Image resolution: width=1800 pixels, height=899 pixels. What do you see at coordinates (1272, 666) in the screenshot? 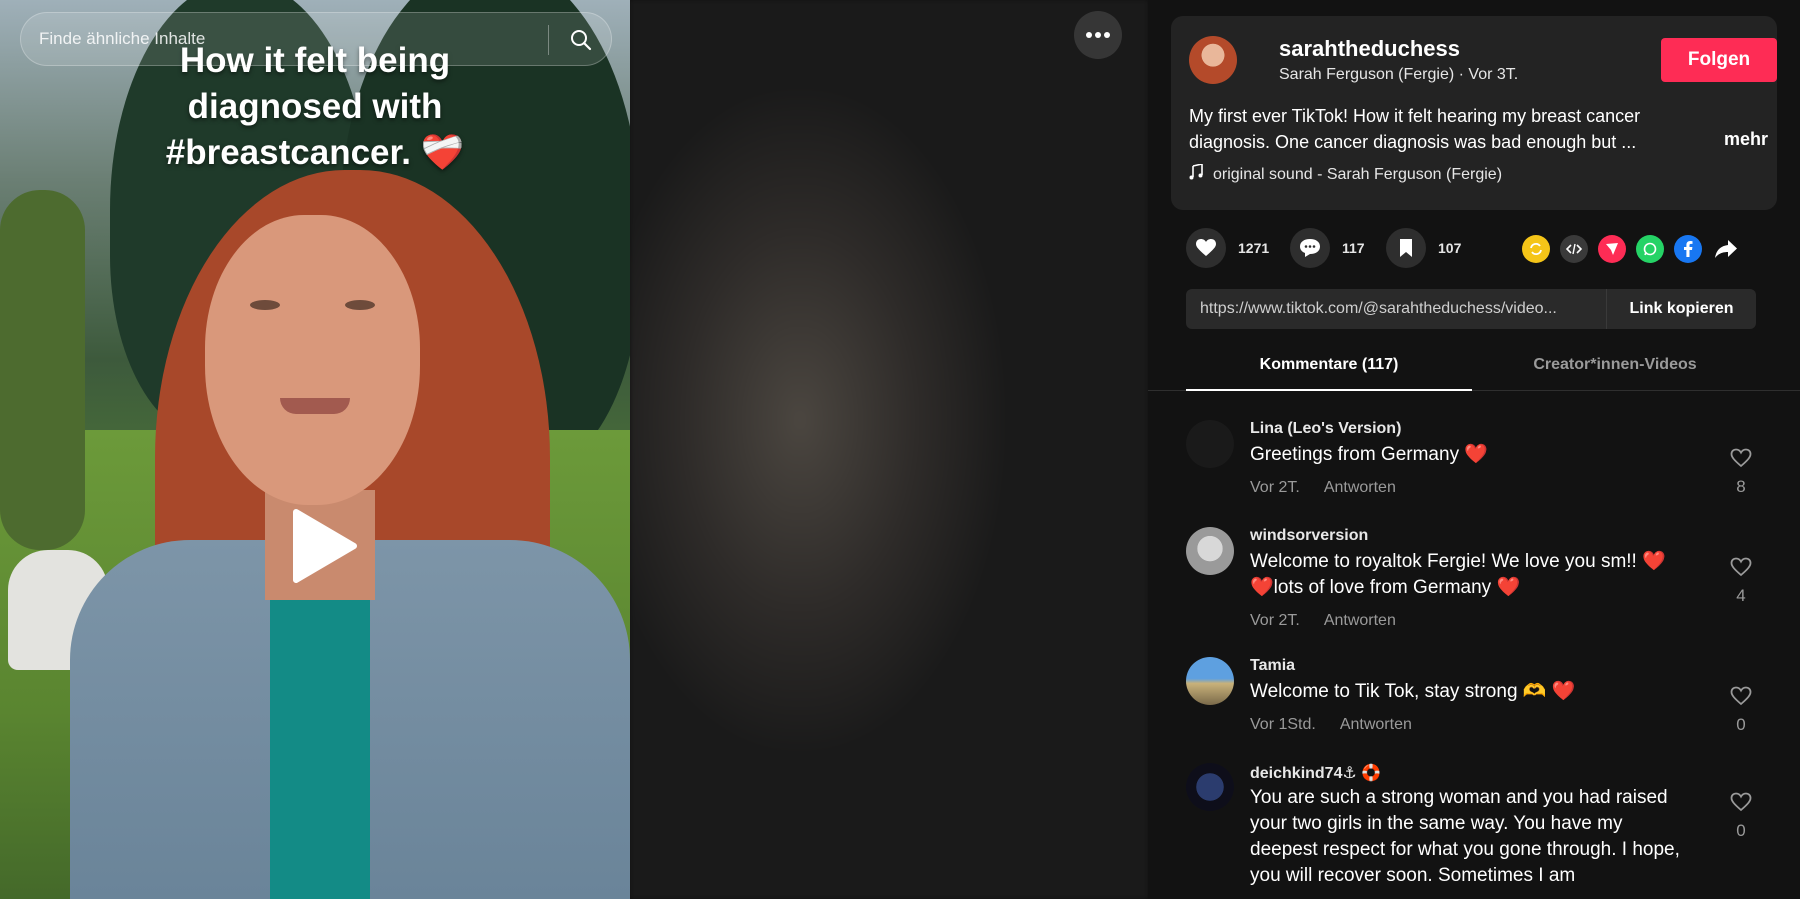
I see `comment-username: Tamia` at bounding box center [1272, 666].